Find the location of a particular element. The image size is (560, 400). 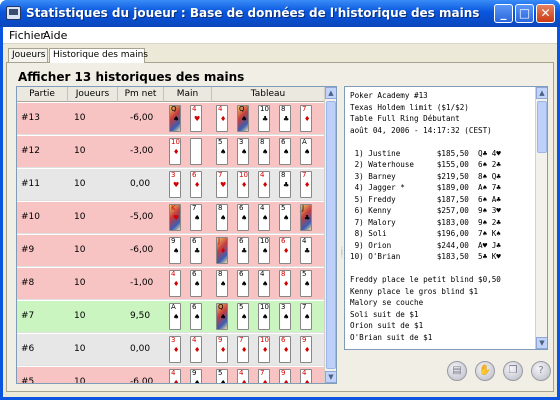

history-scrollbar: ▲ ▼ is located at coordinates (541, 218).